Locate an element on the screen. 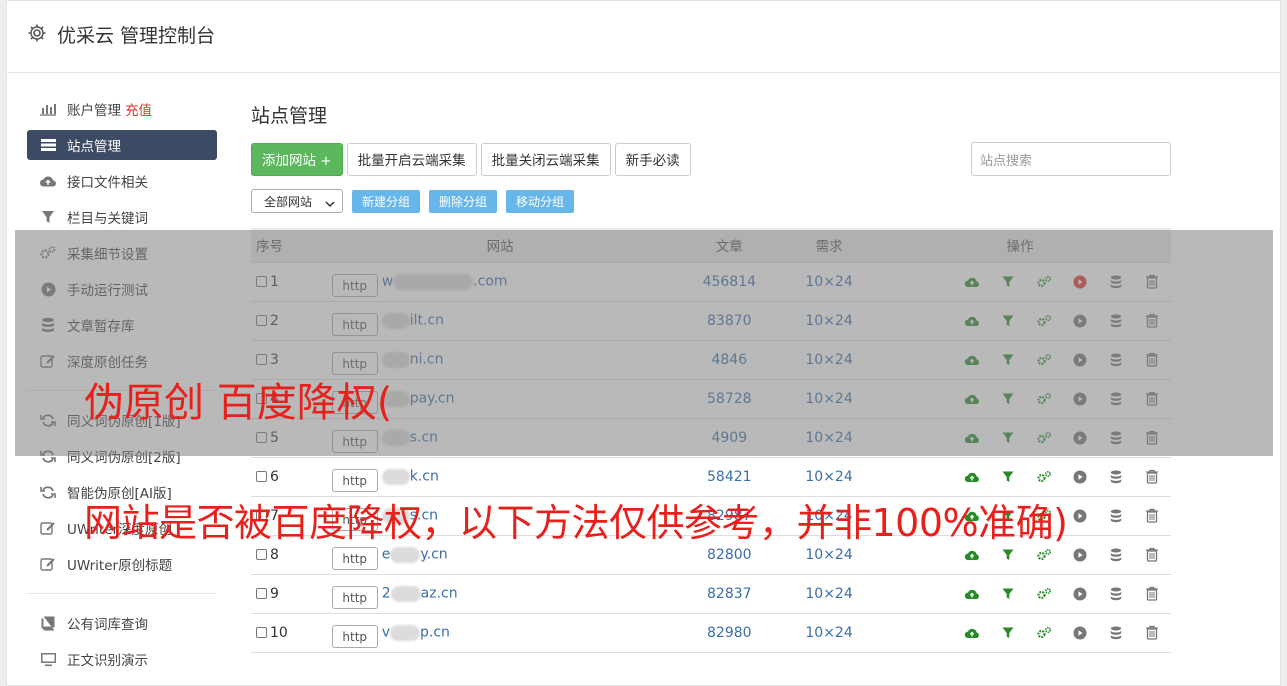  bar-chart-icon is located at coordinates (48, 109).